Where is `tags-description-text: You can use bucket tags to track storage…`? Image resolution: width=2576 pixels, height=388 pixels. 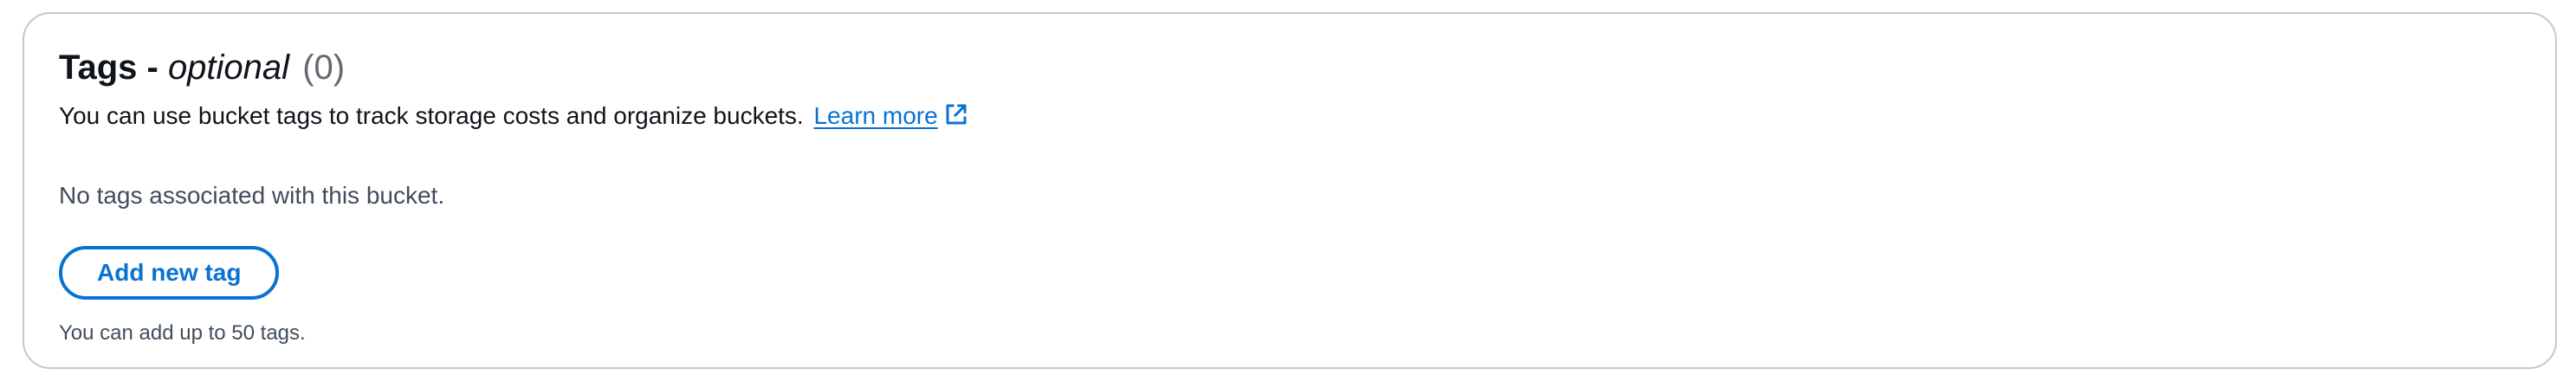 tags-description-text: You can use bucket tags to track storage… is located at coordinates (431, 115).